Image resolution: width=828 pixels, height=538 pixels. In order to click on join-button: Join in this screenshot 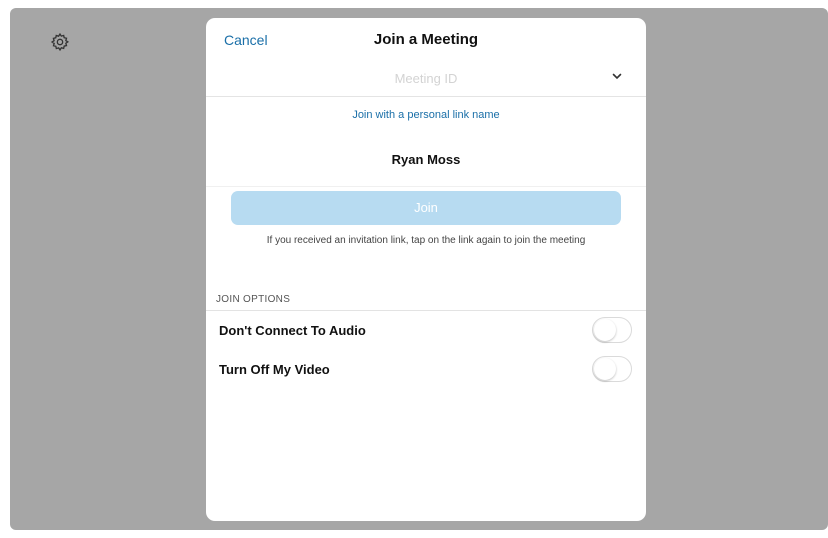, I will do `click(426, 208)`.